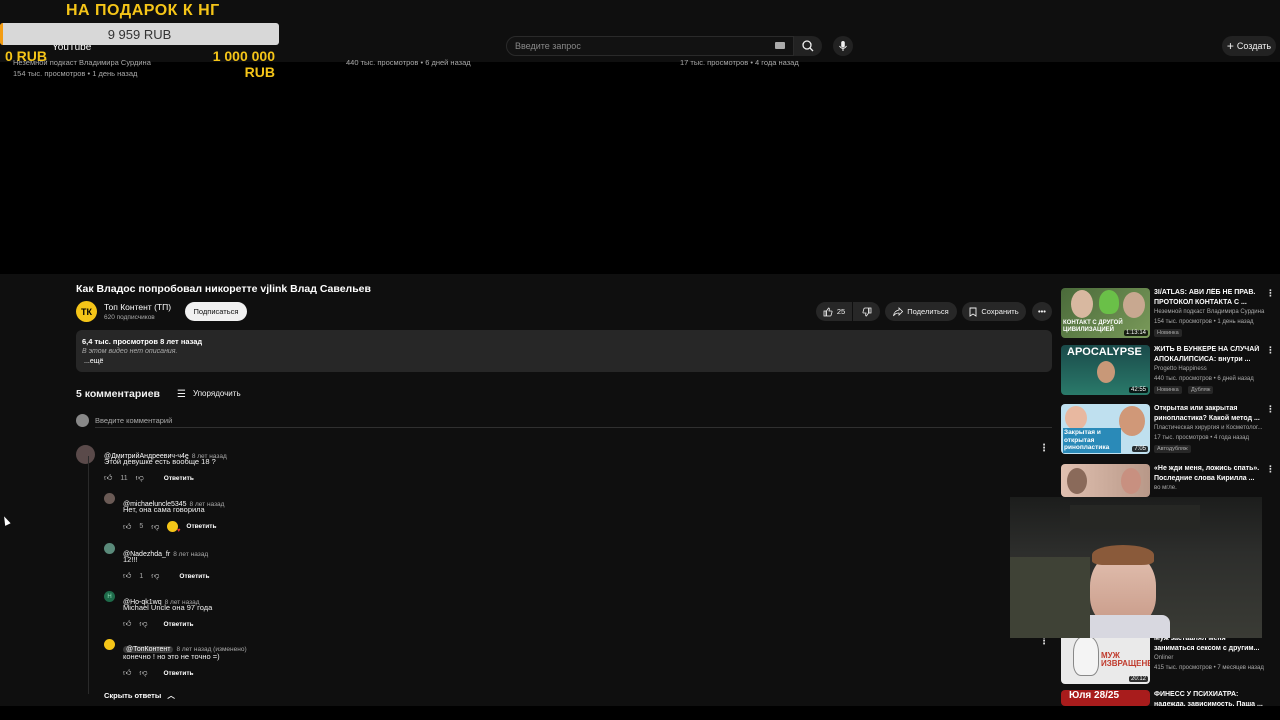 The height and width of the screenshot is (720, 1280). Describe the element at coordinates (1209, 668) in the screenshot. I see `video-meta: 415 тыс. просмотров • 7 месяцев назад` at that location.